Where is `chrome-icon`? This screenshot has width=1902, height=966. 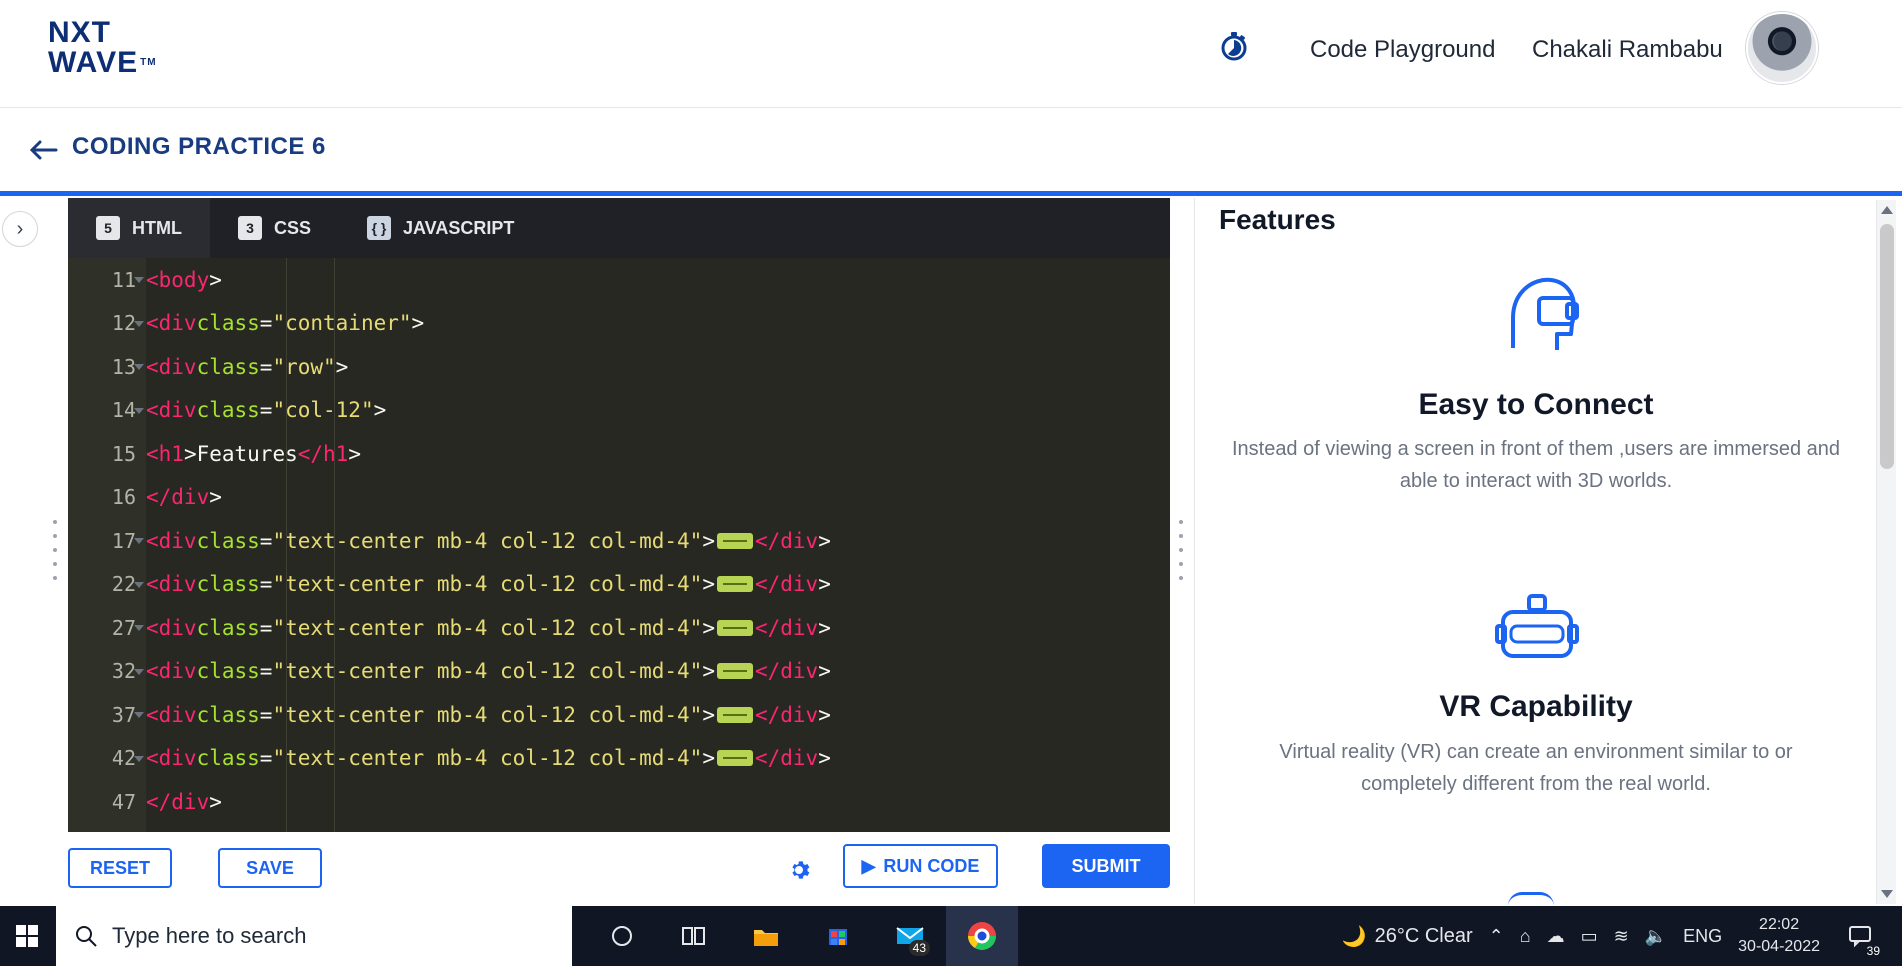
chrome-icon is located at coordinates (982, 936).